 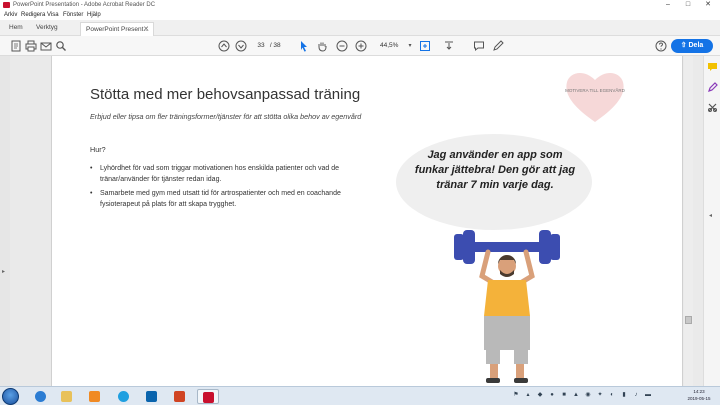 I want to click on share-button: ⇧ Dela, so click(x=692, y=46).